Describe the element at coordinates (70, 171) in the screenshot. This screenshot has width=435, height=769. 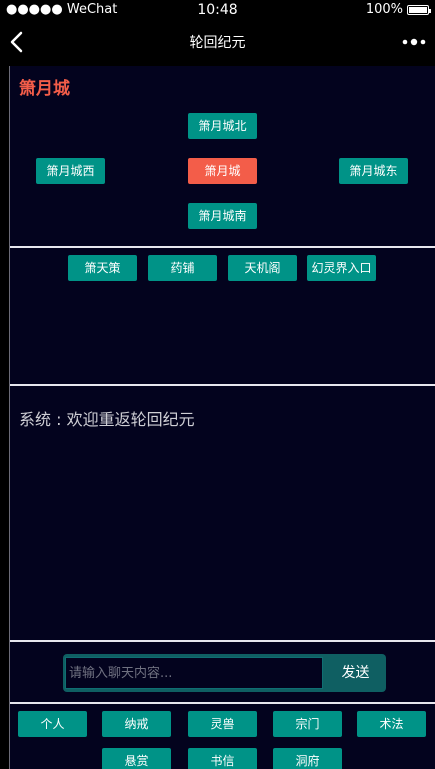
I see `city-west-button: 箫月城西` at that location.